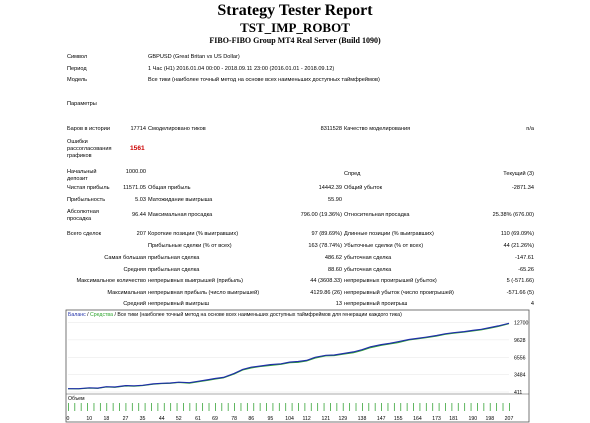 The image size is (590, 423). I want to click on x-tick-label: 155, so click(398, 419).